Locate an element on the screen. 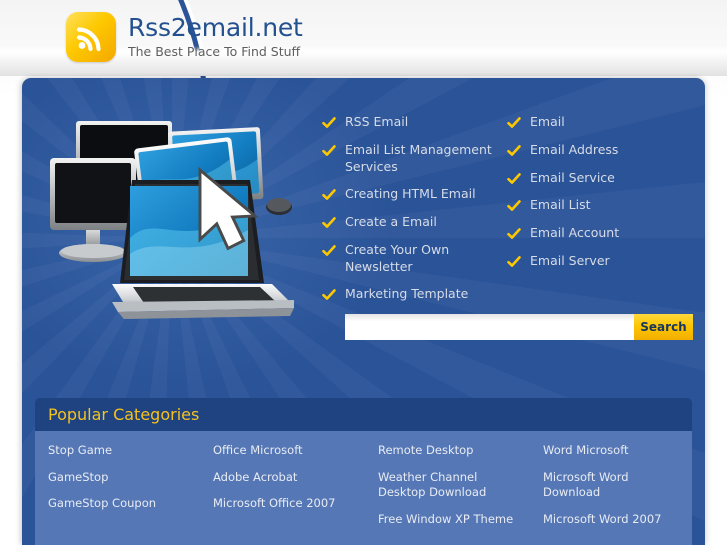 This screenshot has height=545, width=727. category-link: GameStop is located at coordinates (124, 478).